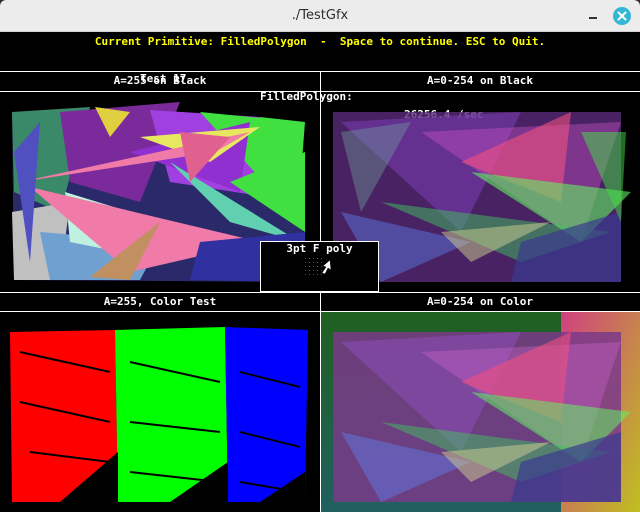  Describe the element at coordinates (480, 301) in the screenshot. I see `quadrant-label-bottom-right: A=0-254 on Color` at that location.